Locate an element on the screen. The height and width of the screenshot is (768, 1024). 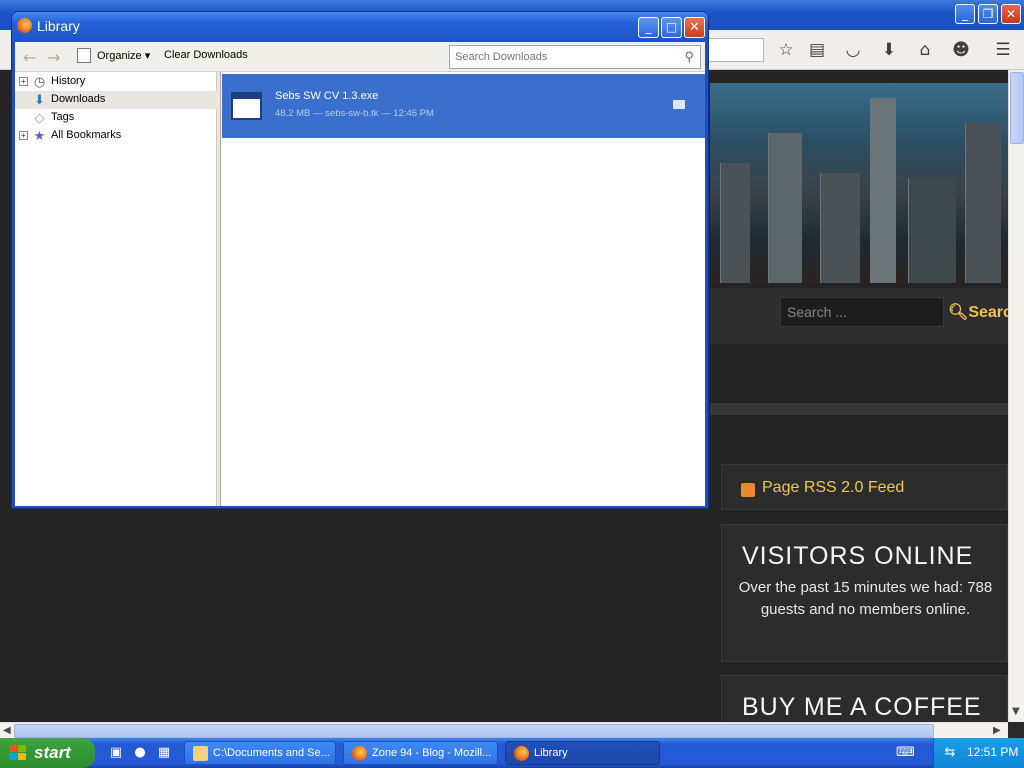
start-button: start is located at coordinates (47, 753).